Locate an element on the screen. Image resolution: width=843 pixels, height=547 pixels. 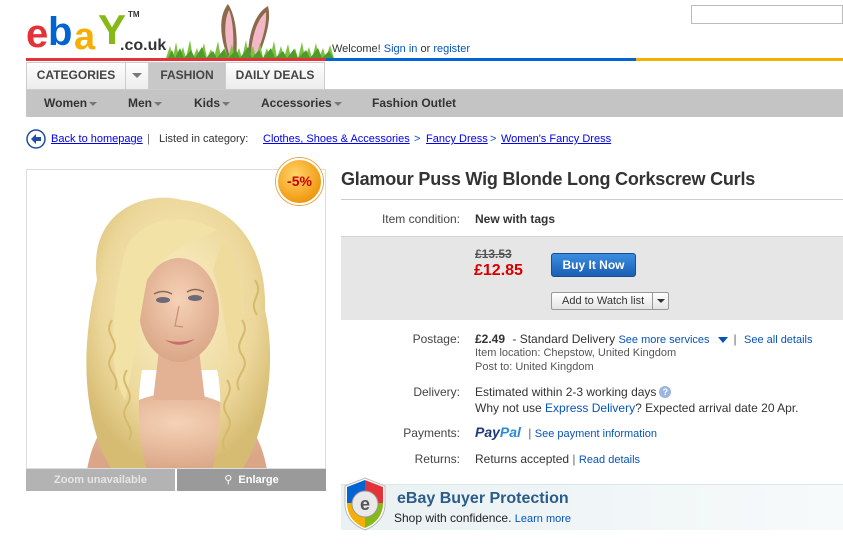
original-price: £13.53 is located at coordinates (493, 254).